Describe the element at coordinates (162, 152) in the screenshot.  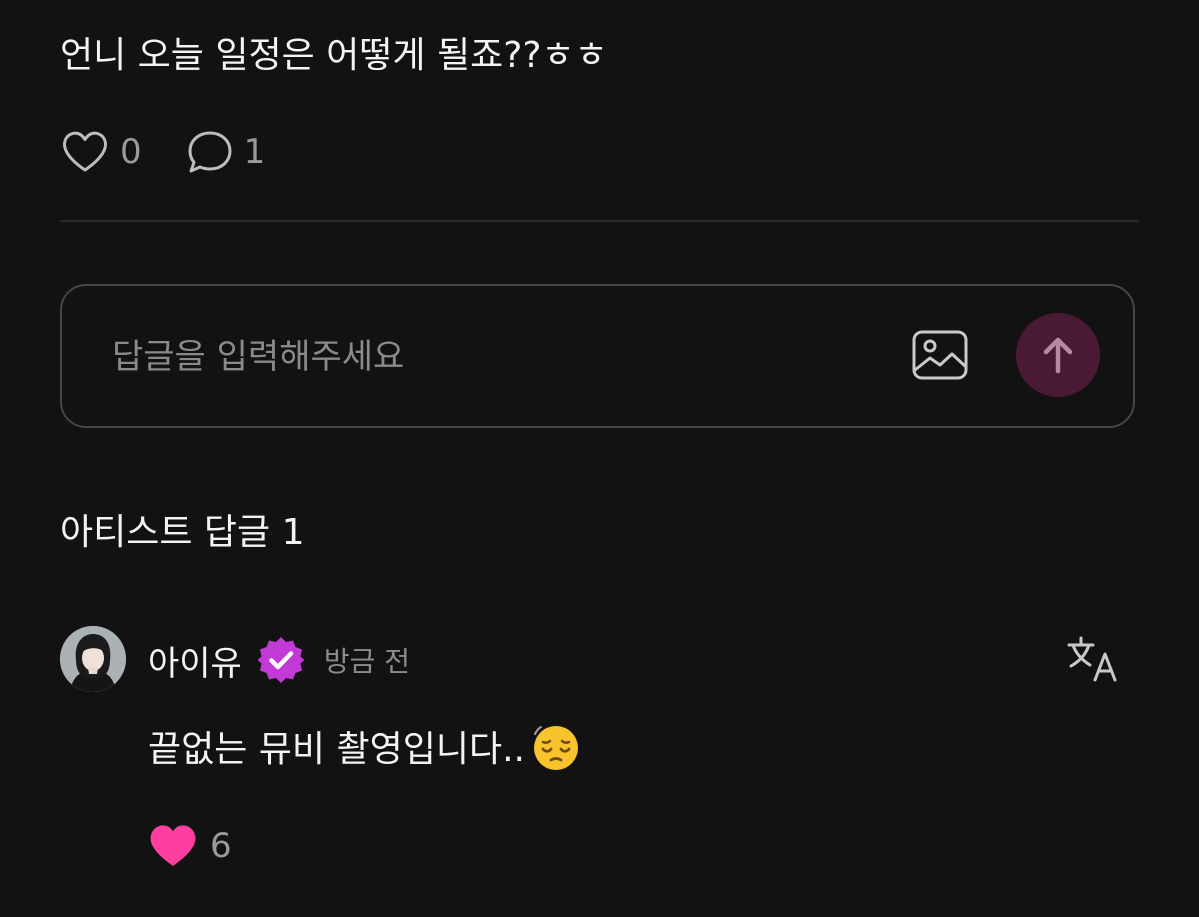
I see `post-reactions: 0 1` at that location.